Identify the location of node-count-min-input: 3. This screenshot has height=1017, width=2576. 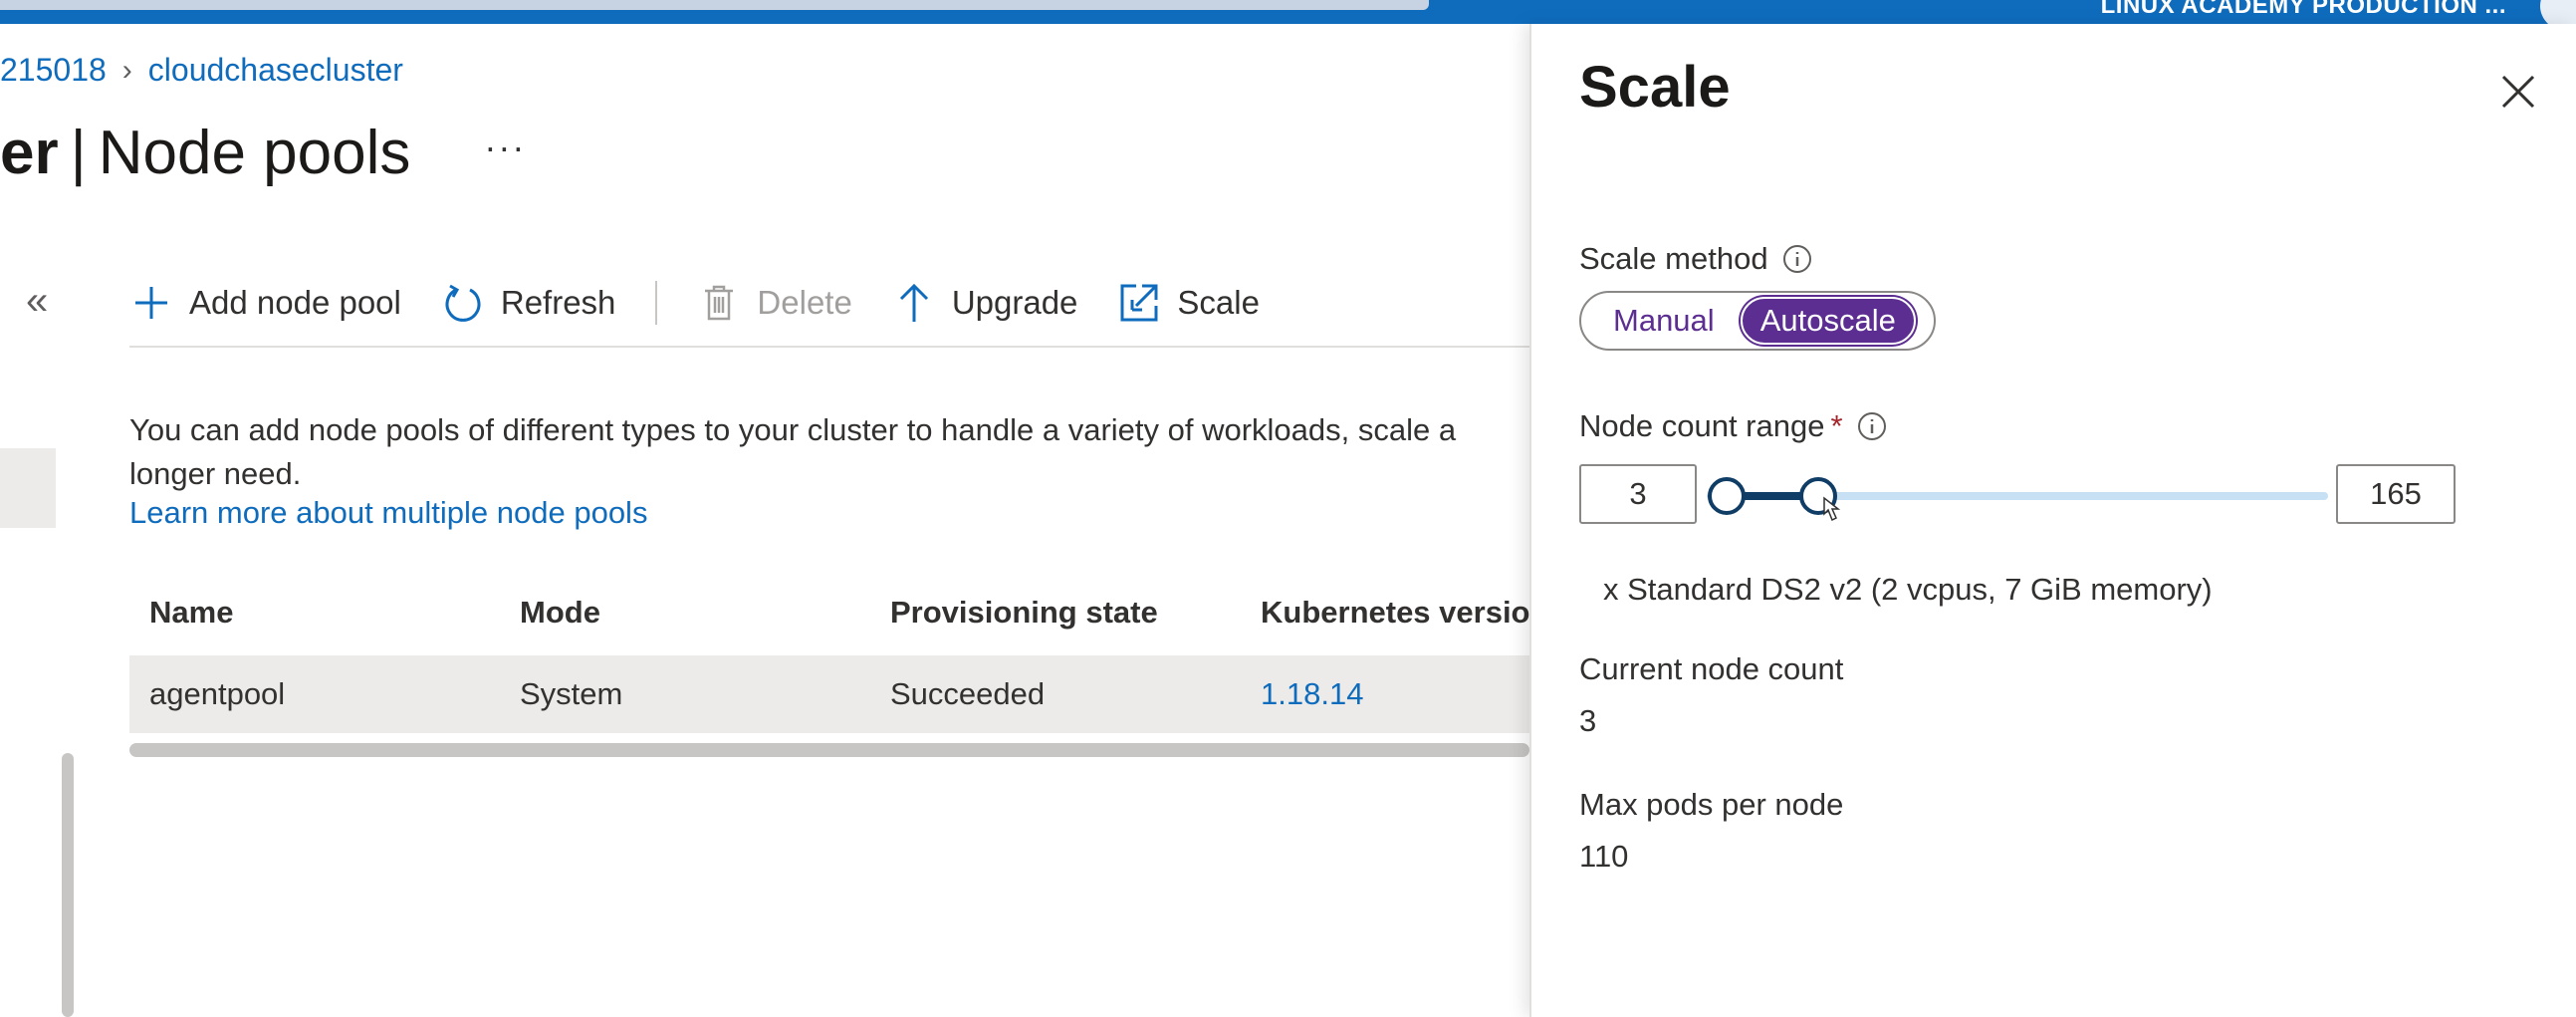
(1638, 494).